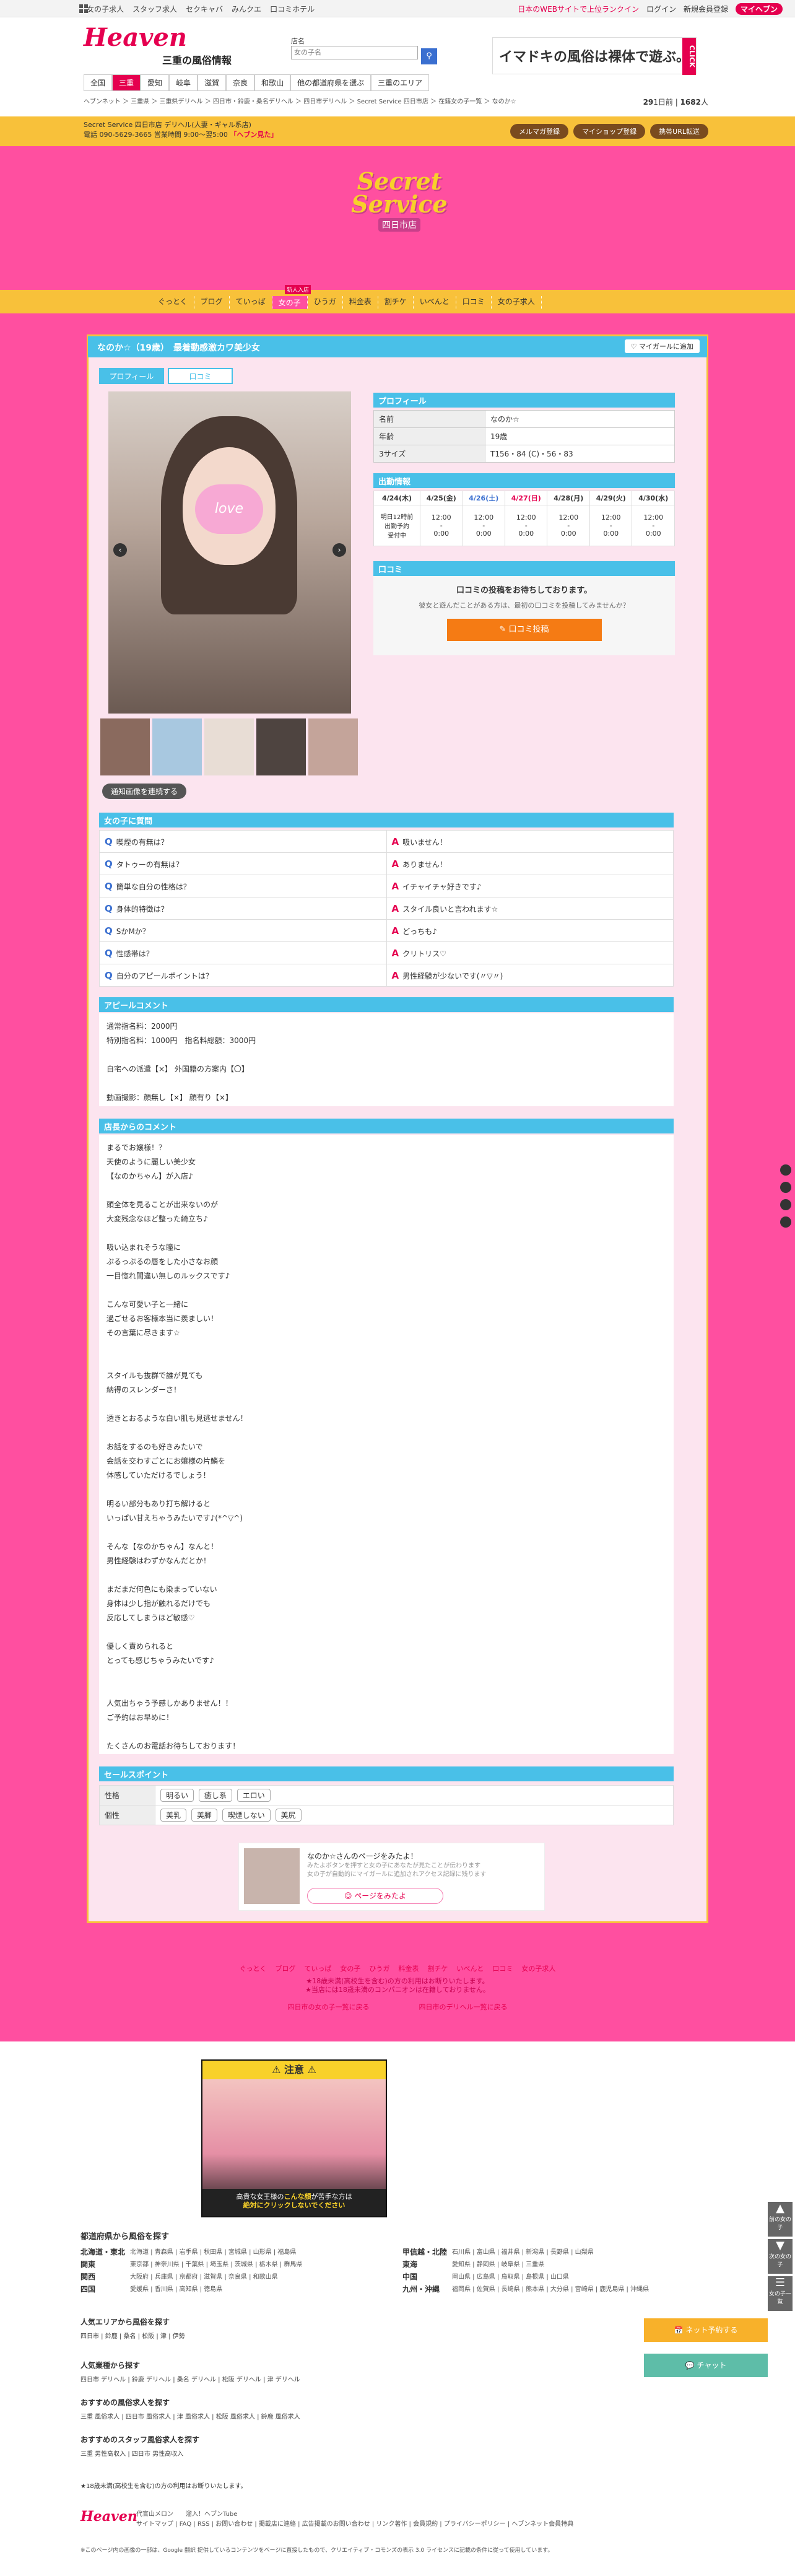  What do you see at coordinates (213, 2251) in the screenshot?
I see `area-prefs: 北海道 | 青森県 | 岩手県 | 秋田県 | 宮城県 | 山形県 | 福島県` at bounding box center [213, 2251].